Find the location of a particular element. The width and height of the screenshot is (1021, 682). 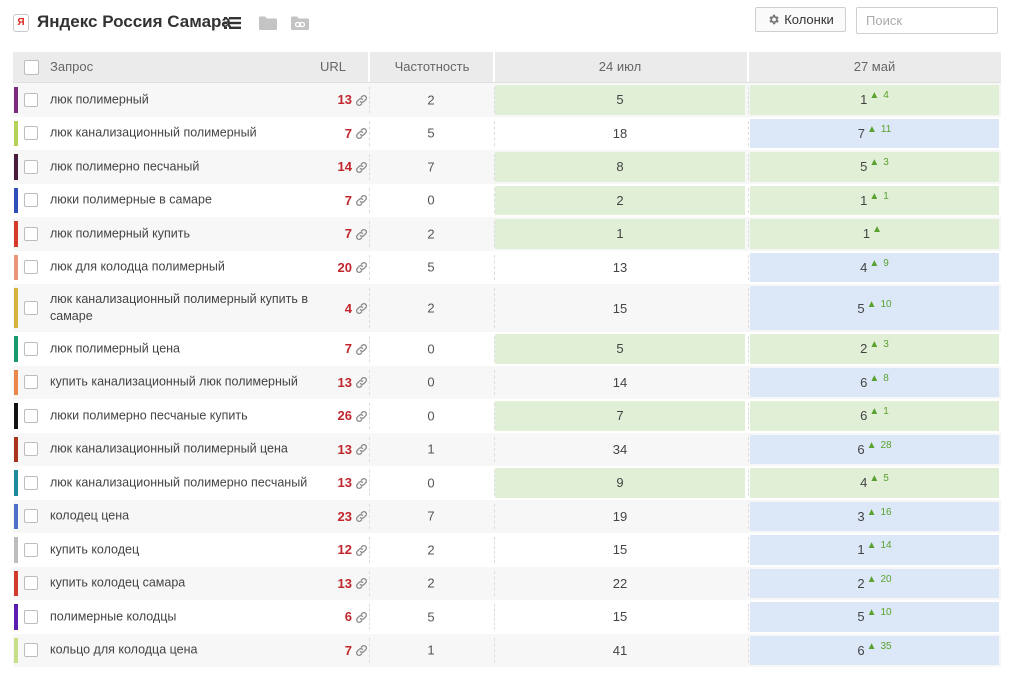

url-link: 20 is located at coordinates (340, 268).